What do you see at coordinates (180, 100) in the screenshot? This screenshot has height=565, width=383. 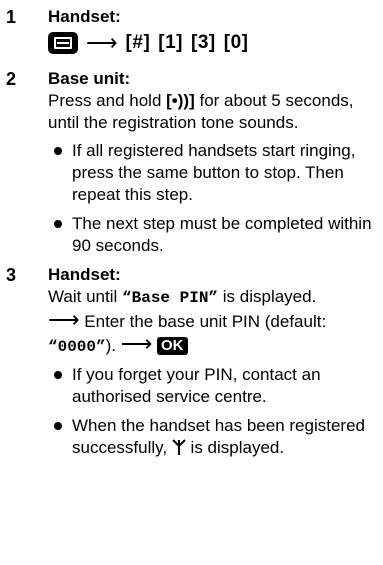 I see `locator-key: [•))]` at bounding box center [180, 100].